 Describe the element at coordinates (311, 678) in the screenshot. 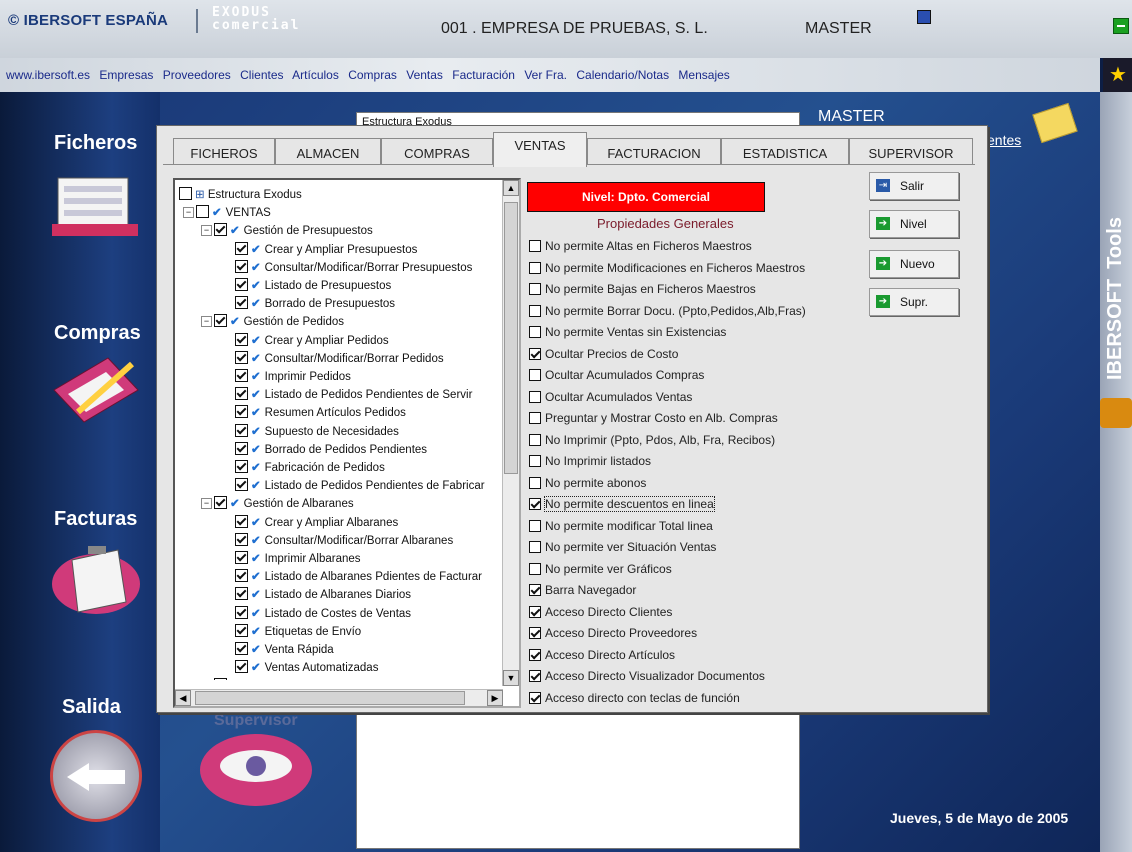

I see `tree-group: −✔Opciones Terminal Punto de Venta` at that location.